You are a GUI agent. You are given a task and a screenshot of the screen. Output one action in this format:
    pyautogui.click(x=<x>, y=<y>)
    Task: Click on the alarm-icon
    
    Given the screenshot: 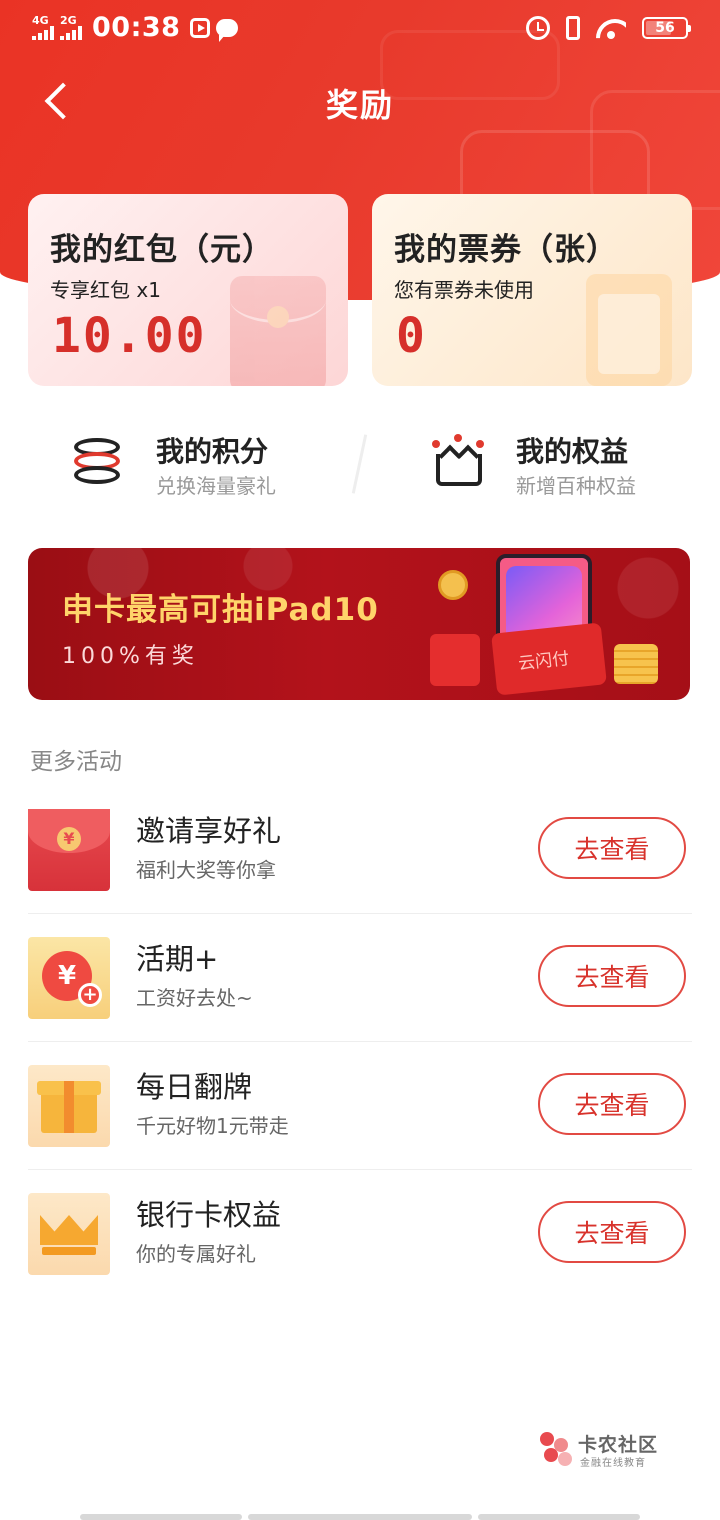 What is the action you would take?
    pyautogui.click(x=538, y=28)
    